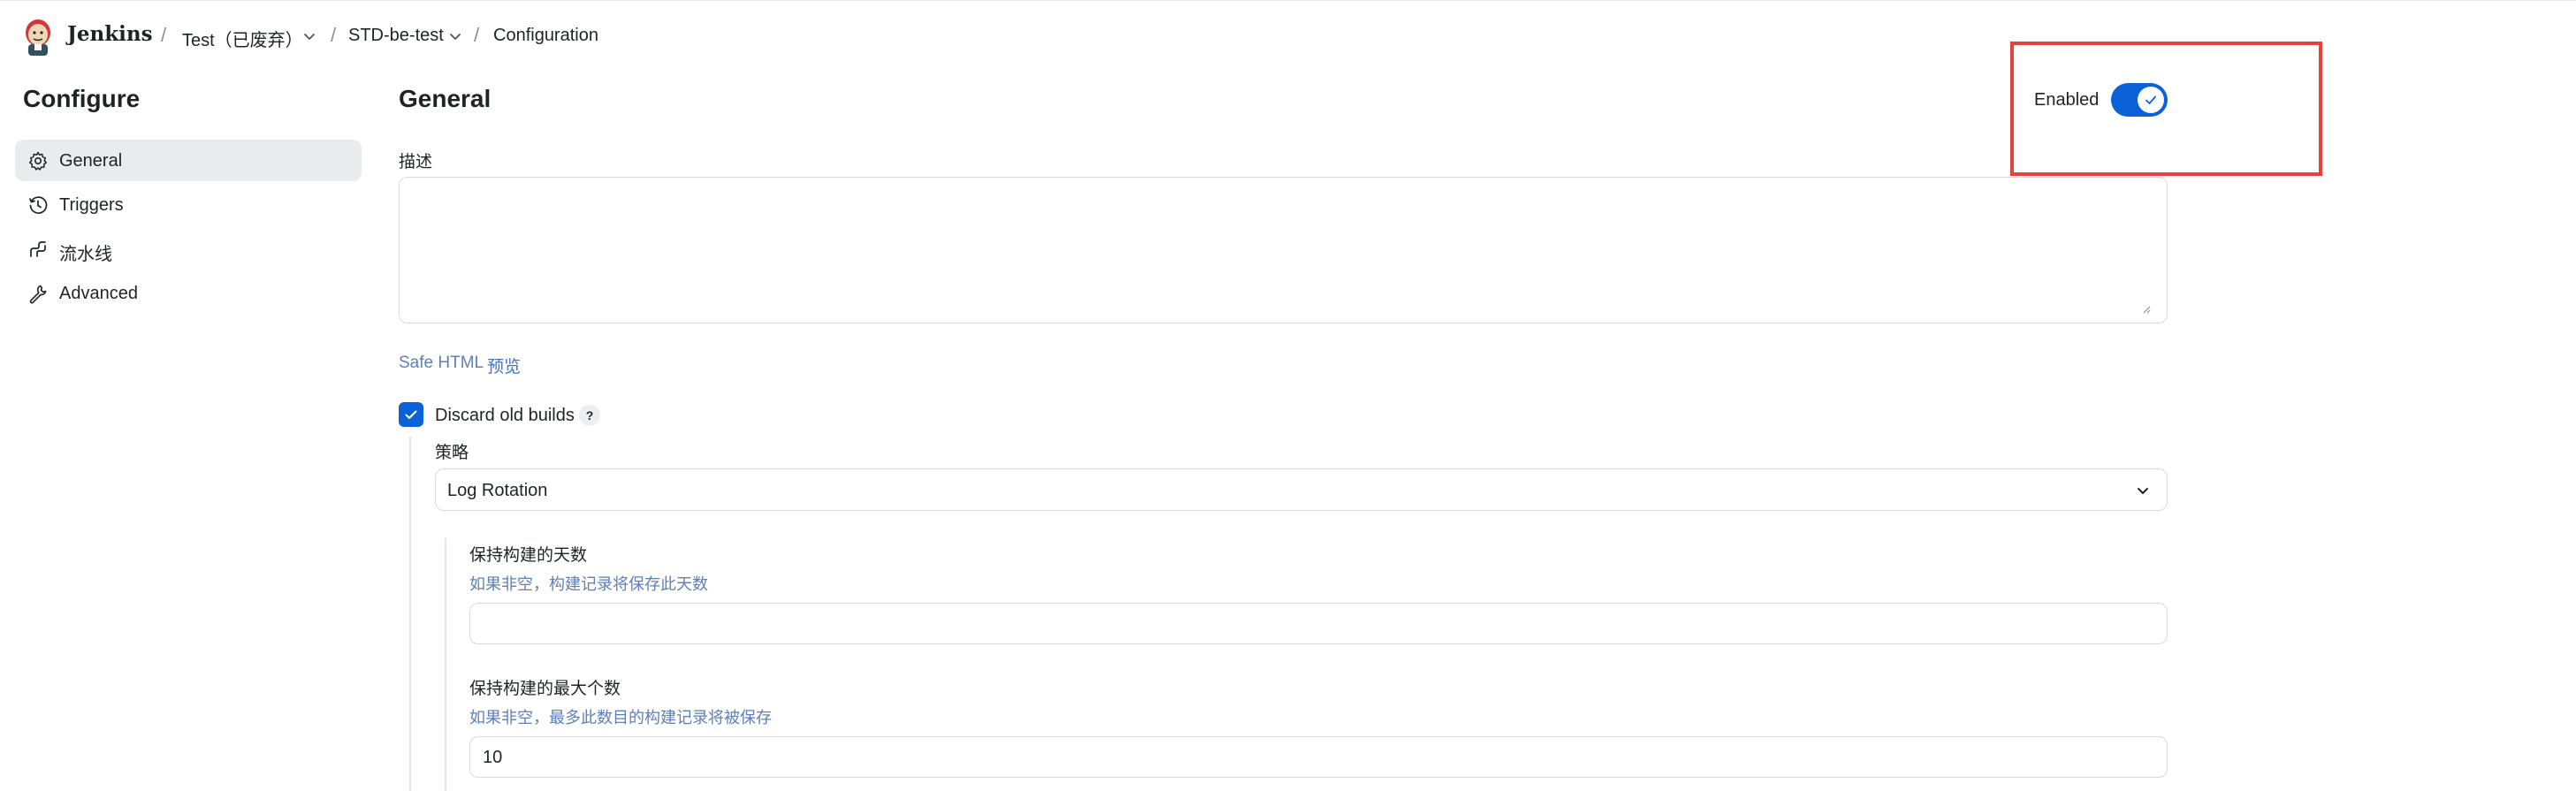  What do you see at coordinates (242, 38) in the screenshot?
I see `breadcrumb-item-folder: Test（已废弃）` at bounding box center [242, 38].